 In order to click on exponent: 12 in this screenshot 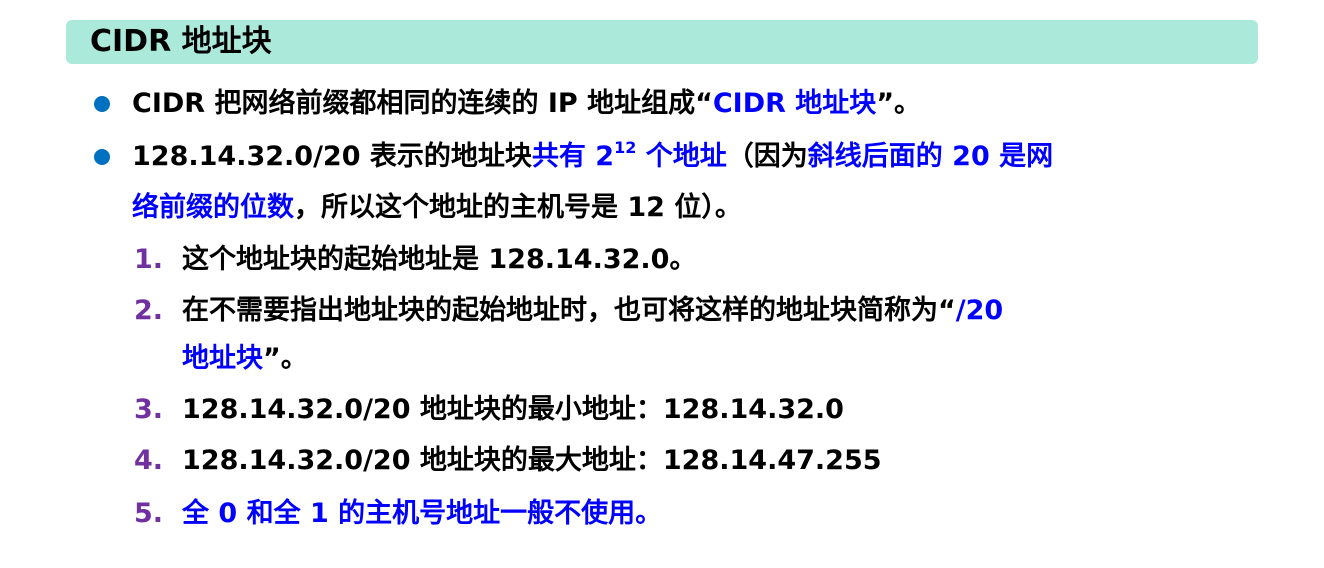, I will do `click(625, 147)`.